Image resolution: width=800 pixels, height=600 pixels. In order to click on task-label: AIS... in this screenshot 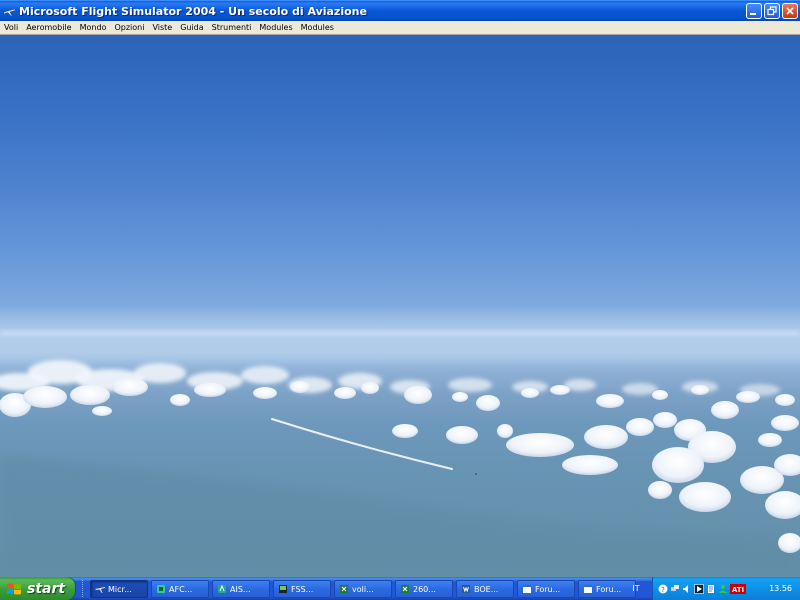, I will do `click(240, 589)`.